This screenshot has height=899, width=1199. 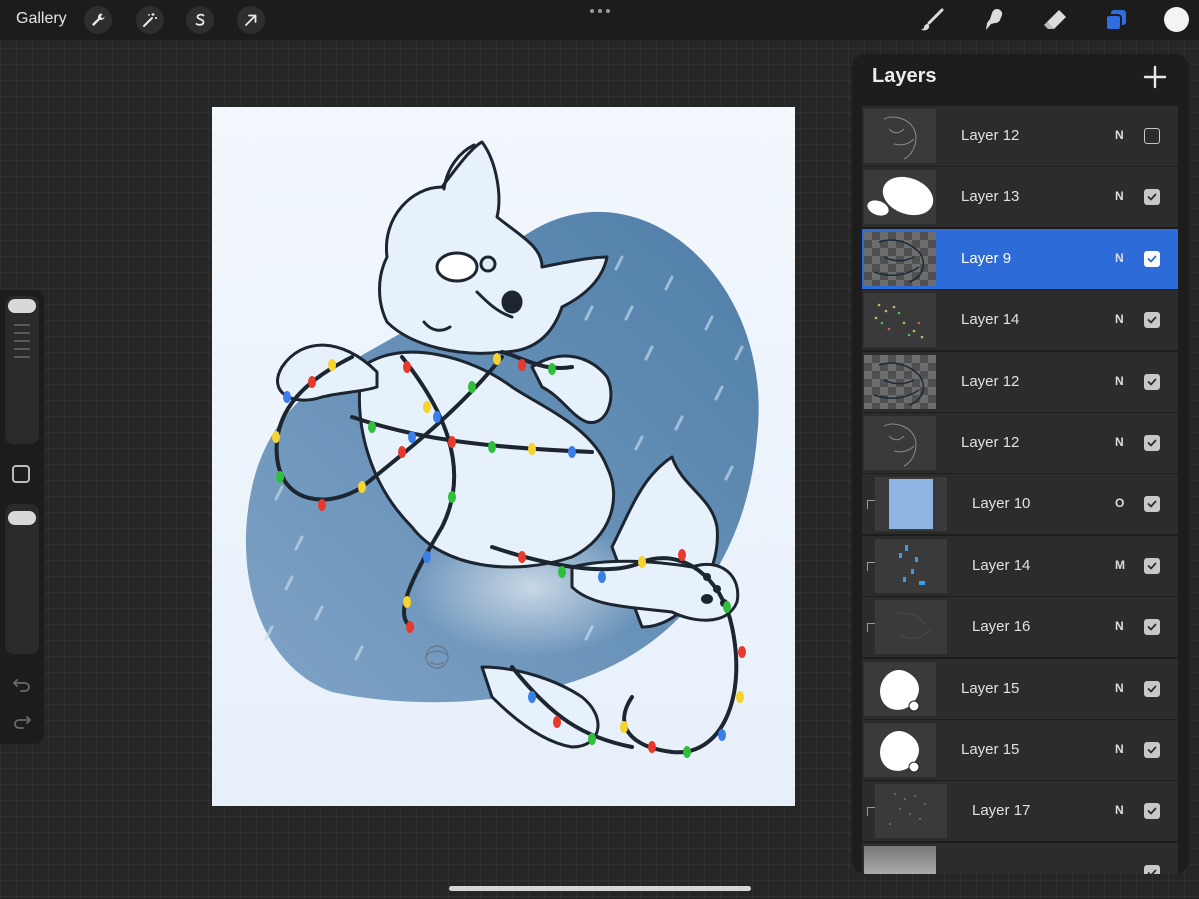 What do you see at coordinates (994, 20) in the screenshot?
I see `smudge-icon` at bounding box center [994, 20].